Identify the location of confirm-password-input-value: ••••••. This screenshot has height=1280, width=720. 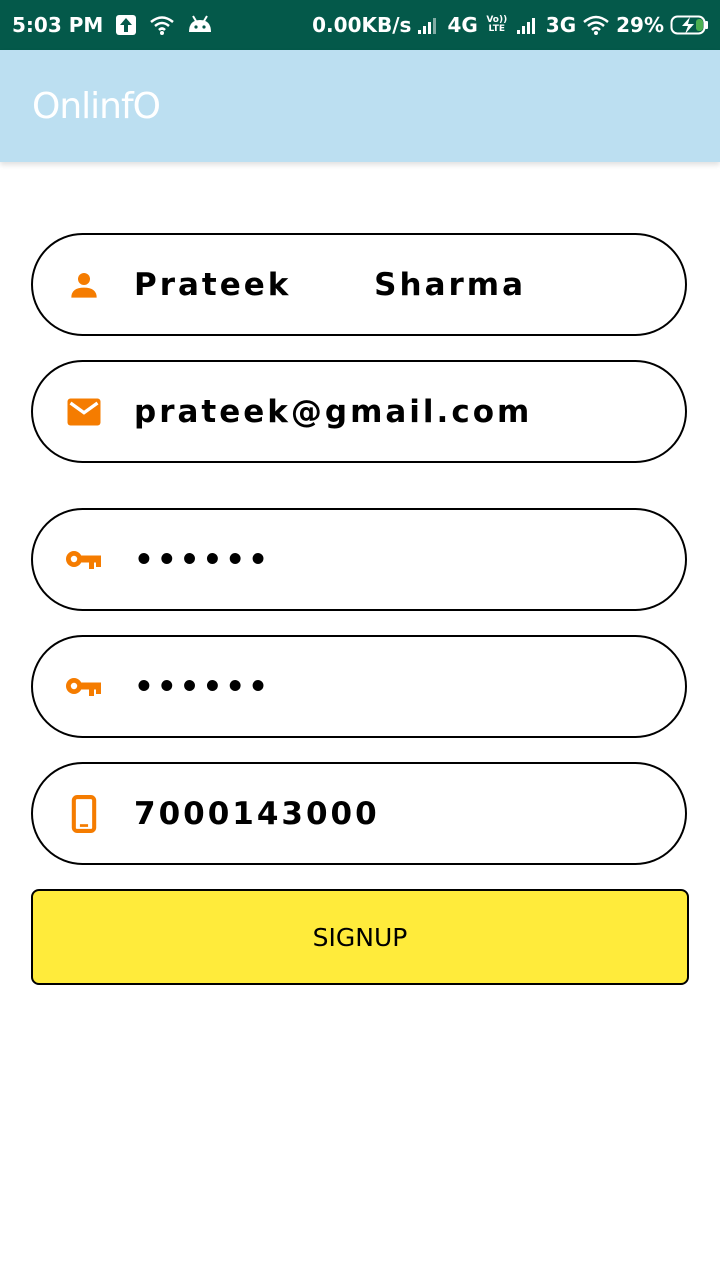
(202, 686).